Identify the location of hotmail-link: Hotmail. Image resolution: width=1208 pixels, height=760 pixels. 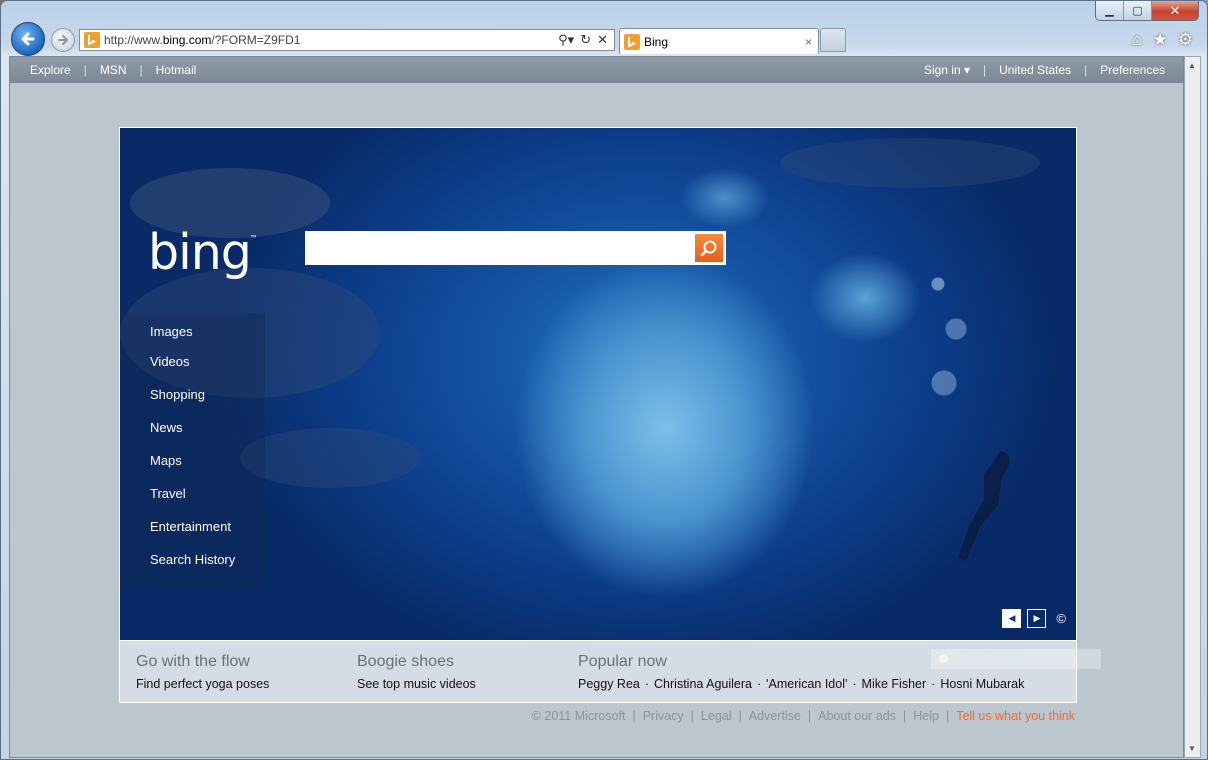
(176, 70).